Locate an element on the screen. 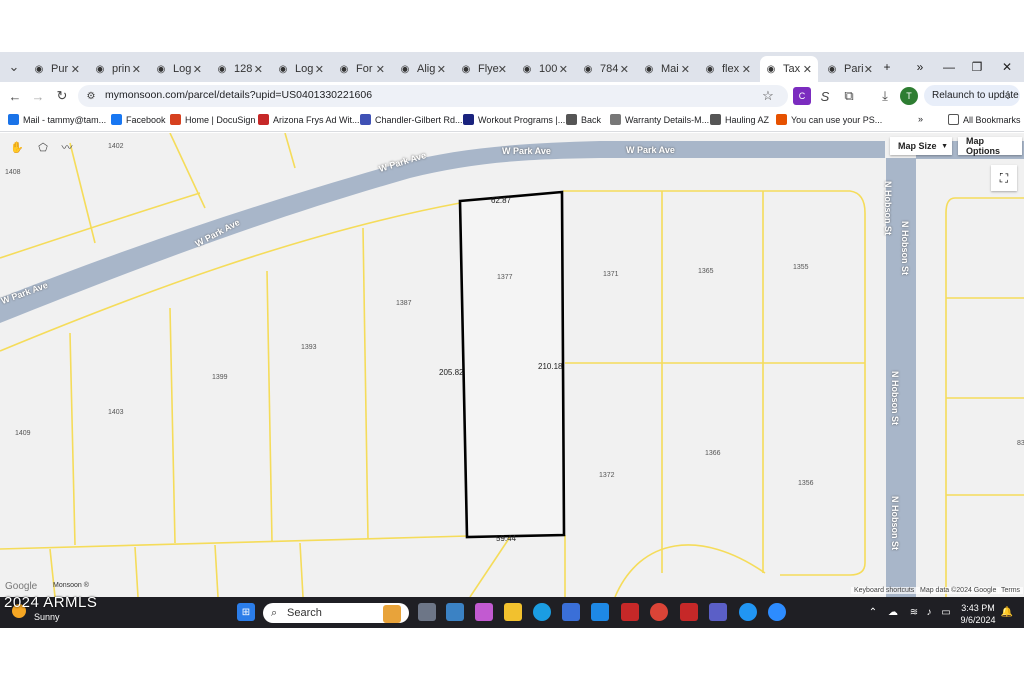 This screenshot has height=683, width=1024. parcel-dimension: 205.82 is located at coordinates (451, 372).